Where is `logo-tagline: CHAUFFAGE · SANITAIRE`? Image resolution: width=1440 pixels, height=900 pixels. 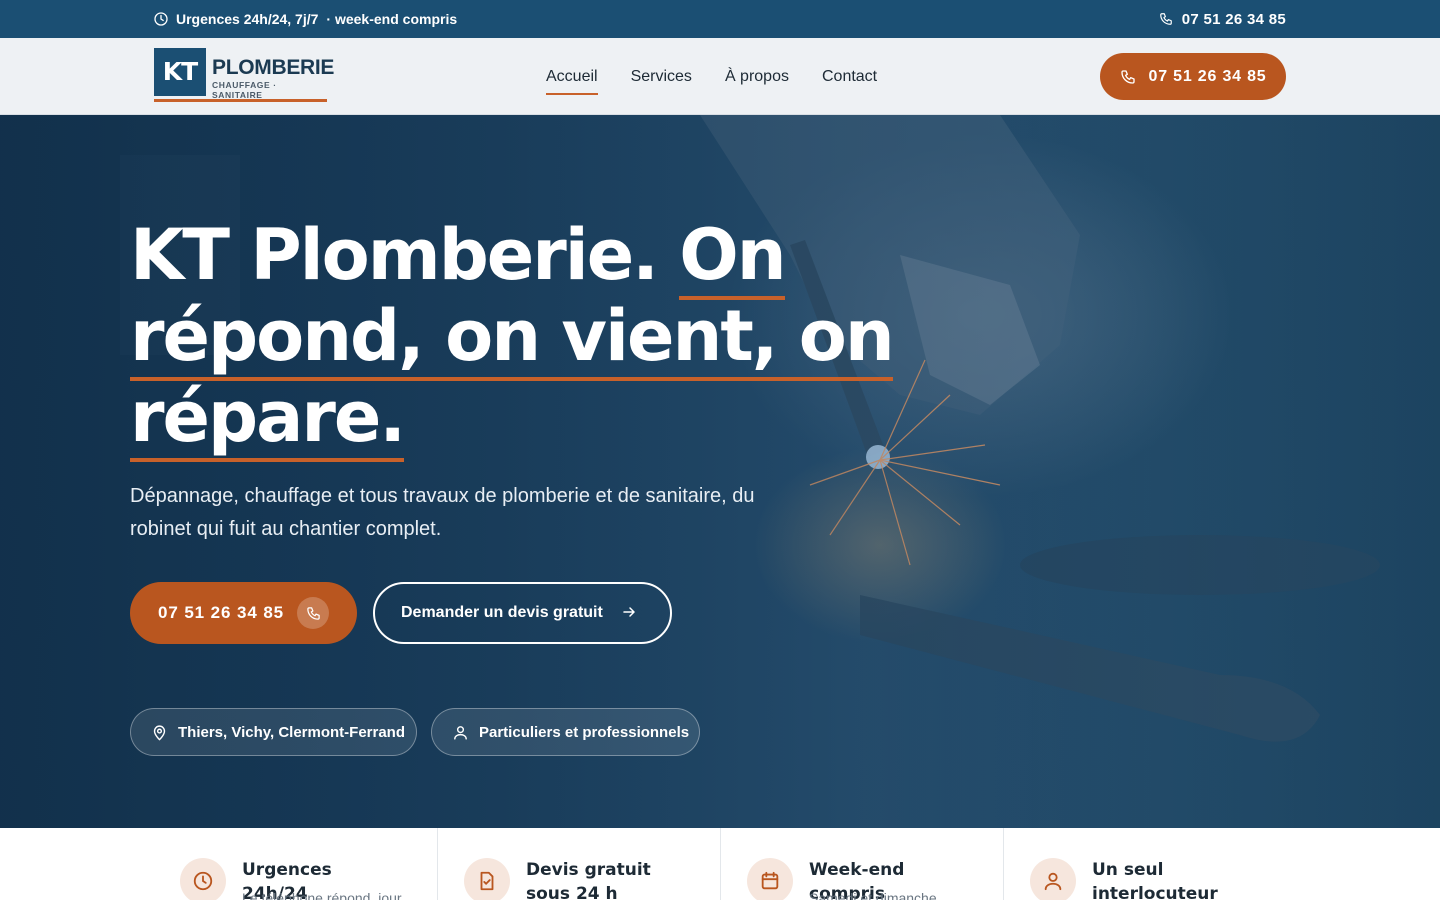
logo-tagline: CHAUFFAGE · SANITAIRE is located at coordinates (244, 90).